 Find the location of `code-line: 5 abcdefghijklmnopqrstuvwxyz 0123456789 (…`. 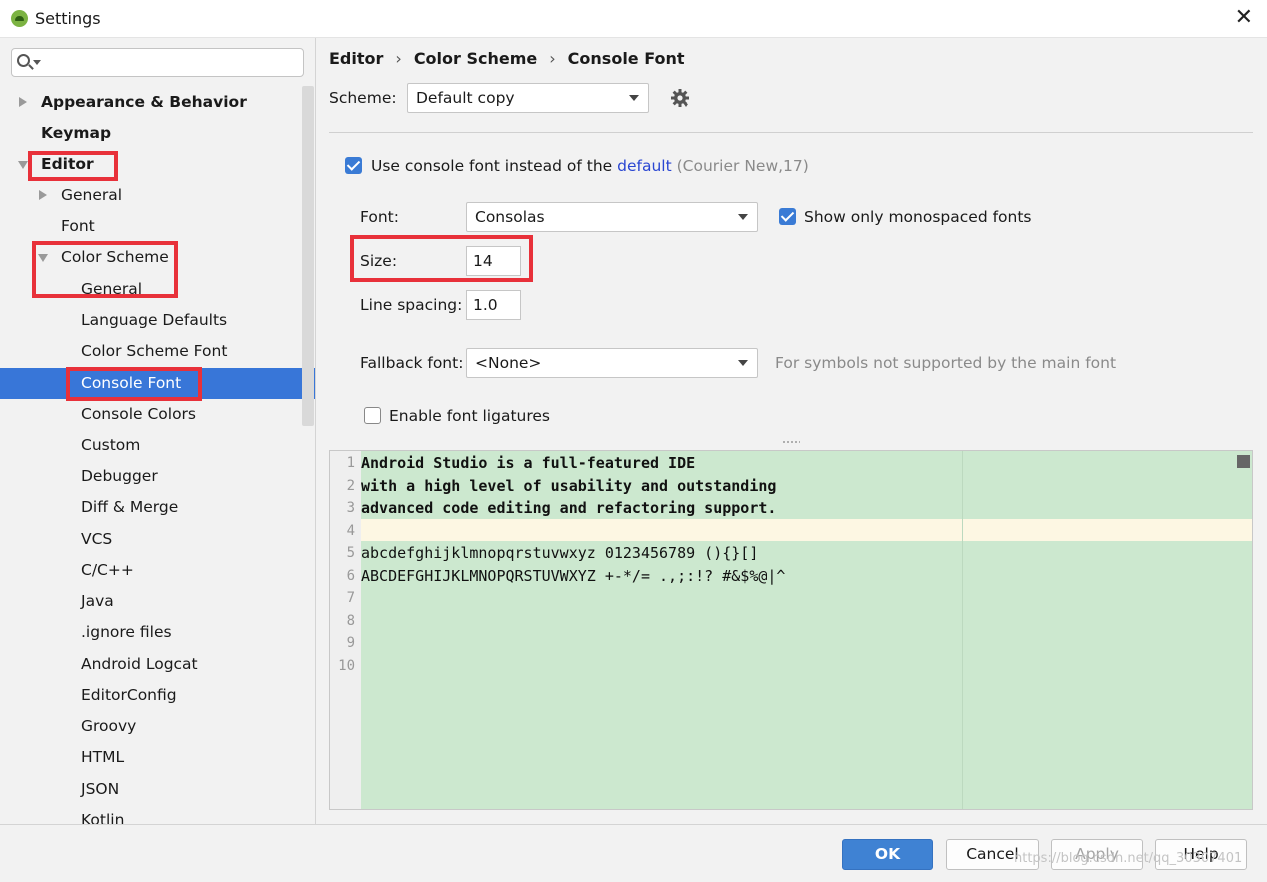

code-line: 5 abcdefghijklmnopqrstuvwxyz 0123456789 (… is located at coordinates (552, 553).